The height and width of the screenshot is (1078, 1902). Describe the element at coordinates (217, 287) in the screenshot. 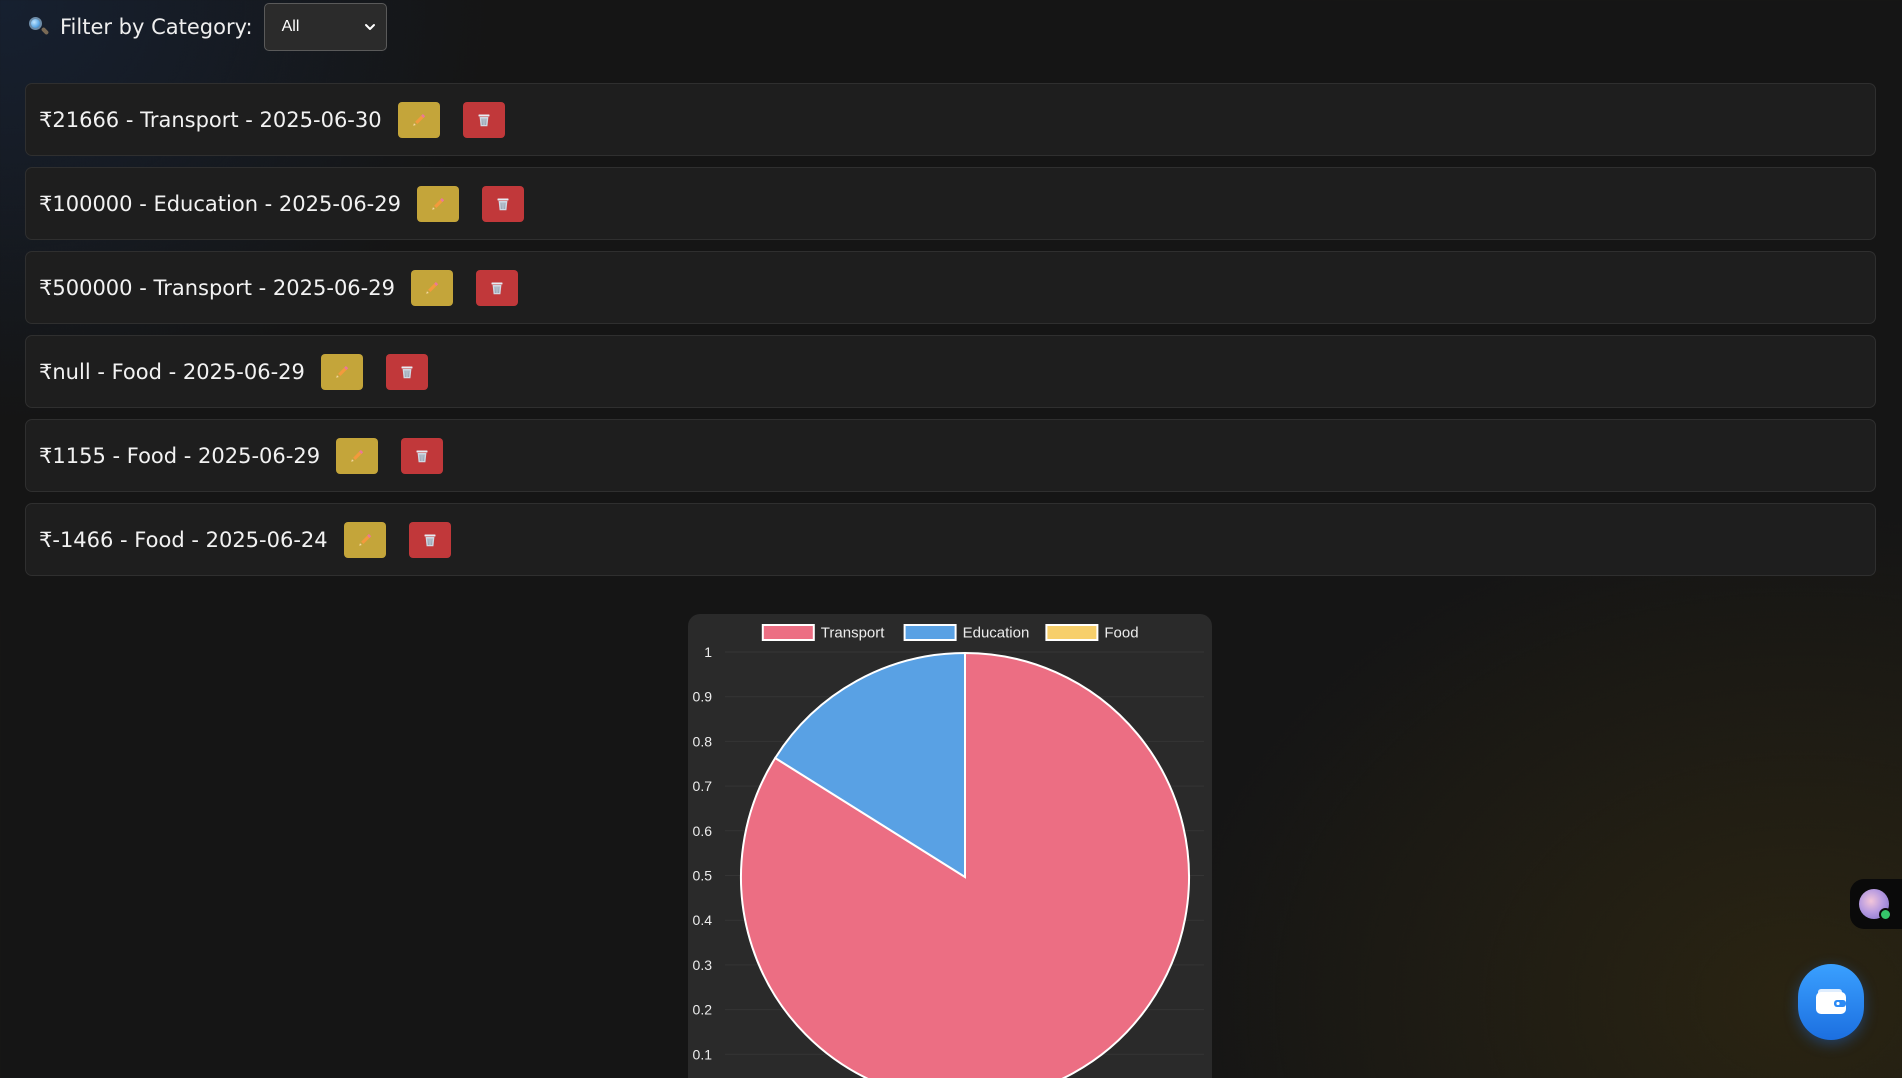

I see `expense-text: ₹500000 - Transport - 2025-06-29` at that location.